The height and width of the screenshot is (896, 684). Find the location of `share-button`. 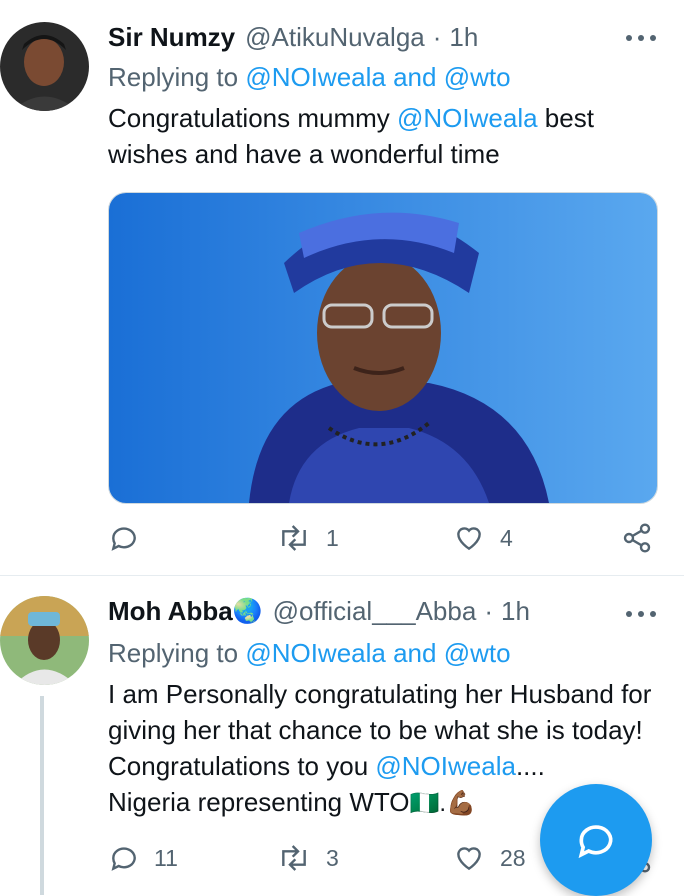

share-button is located at coordinates (637, 538).